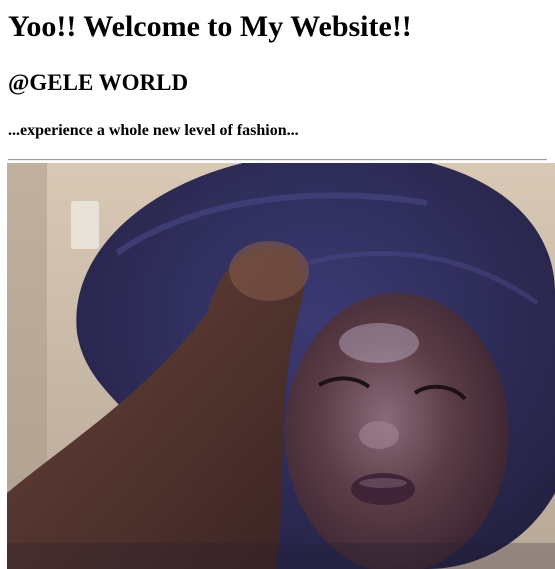  Describe the element at coordinates (210, 26) in the screenshot. I see `page-title: Yoo!! Welcome to My Website!!` at that location.